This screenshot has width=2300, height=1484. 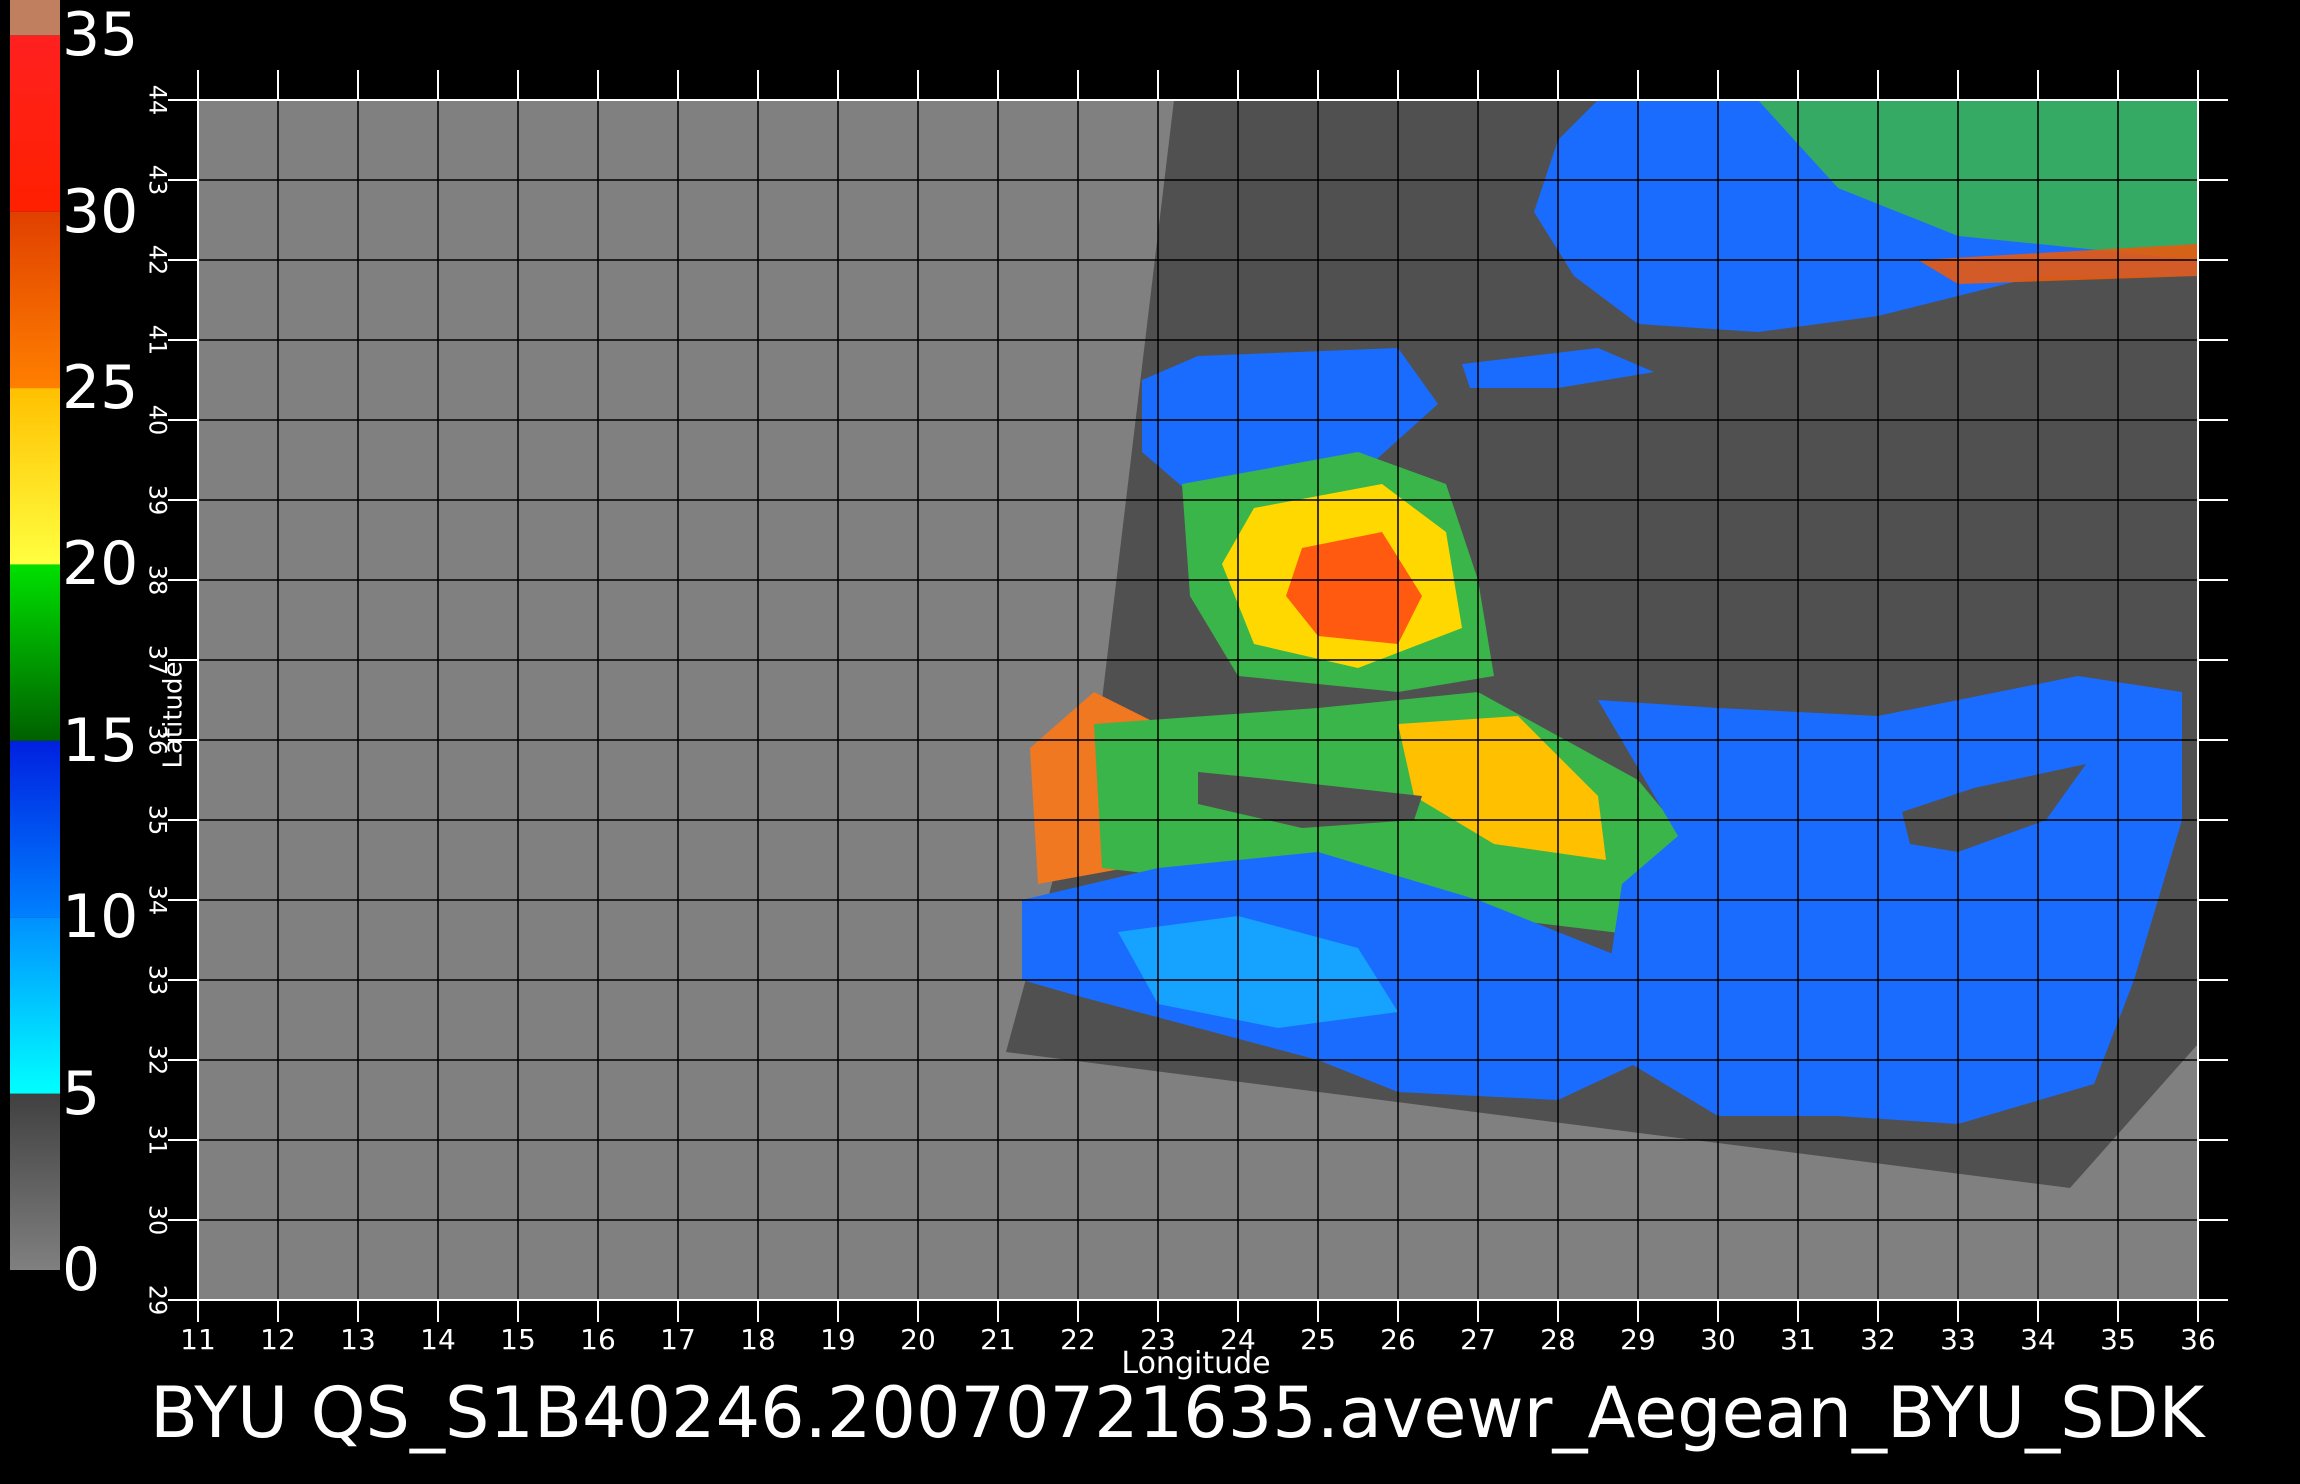 I want to click on latitude-tick-label: 29, so click(x=157, y=1300).